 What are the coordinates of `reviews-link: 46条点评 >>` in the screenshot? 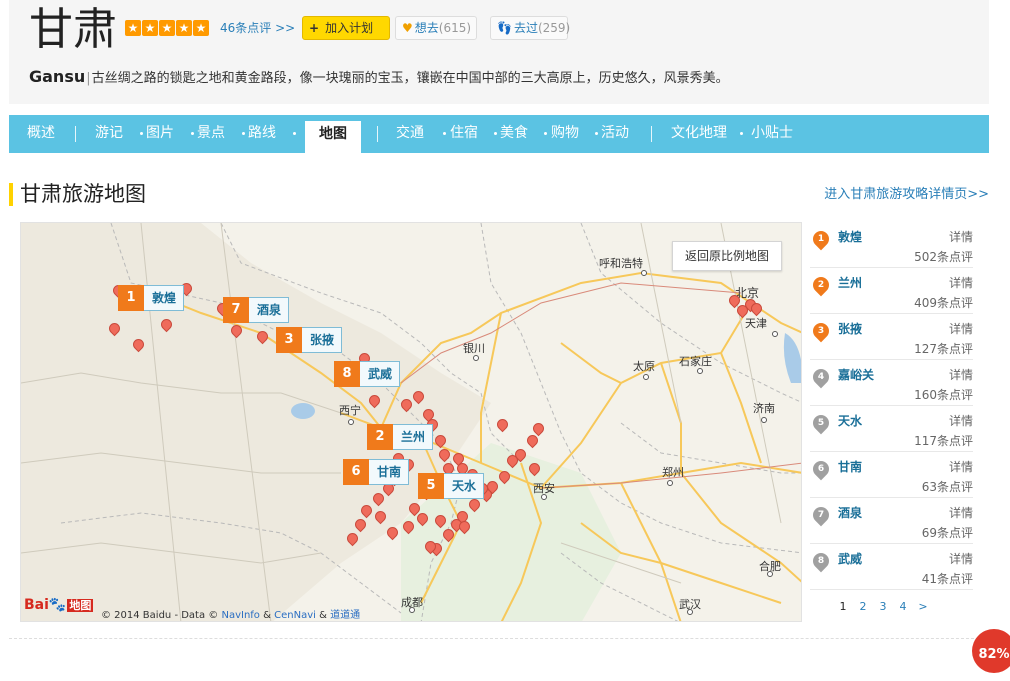 It's located at (257, 28).